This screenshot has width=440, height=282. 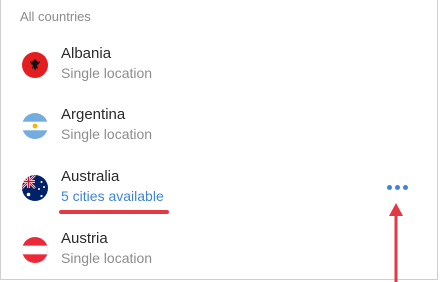 What do you see at coordinates (397, 187) in the screenshot?
I see `more-options-button` at bounding box center [397, 187].